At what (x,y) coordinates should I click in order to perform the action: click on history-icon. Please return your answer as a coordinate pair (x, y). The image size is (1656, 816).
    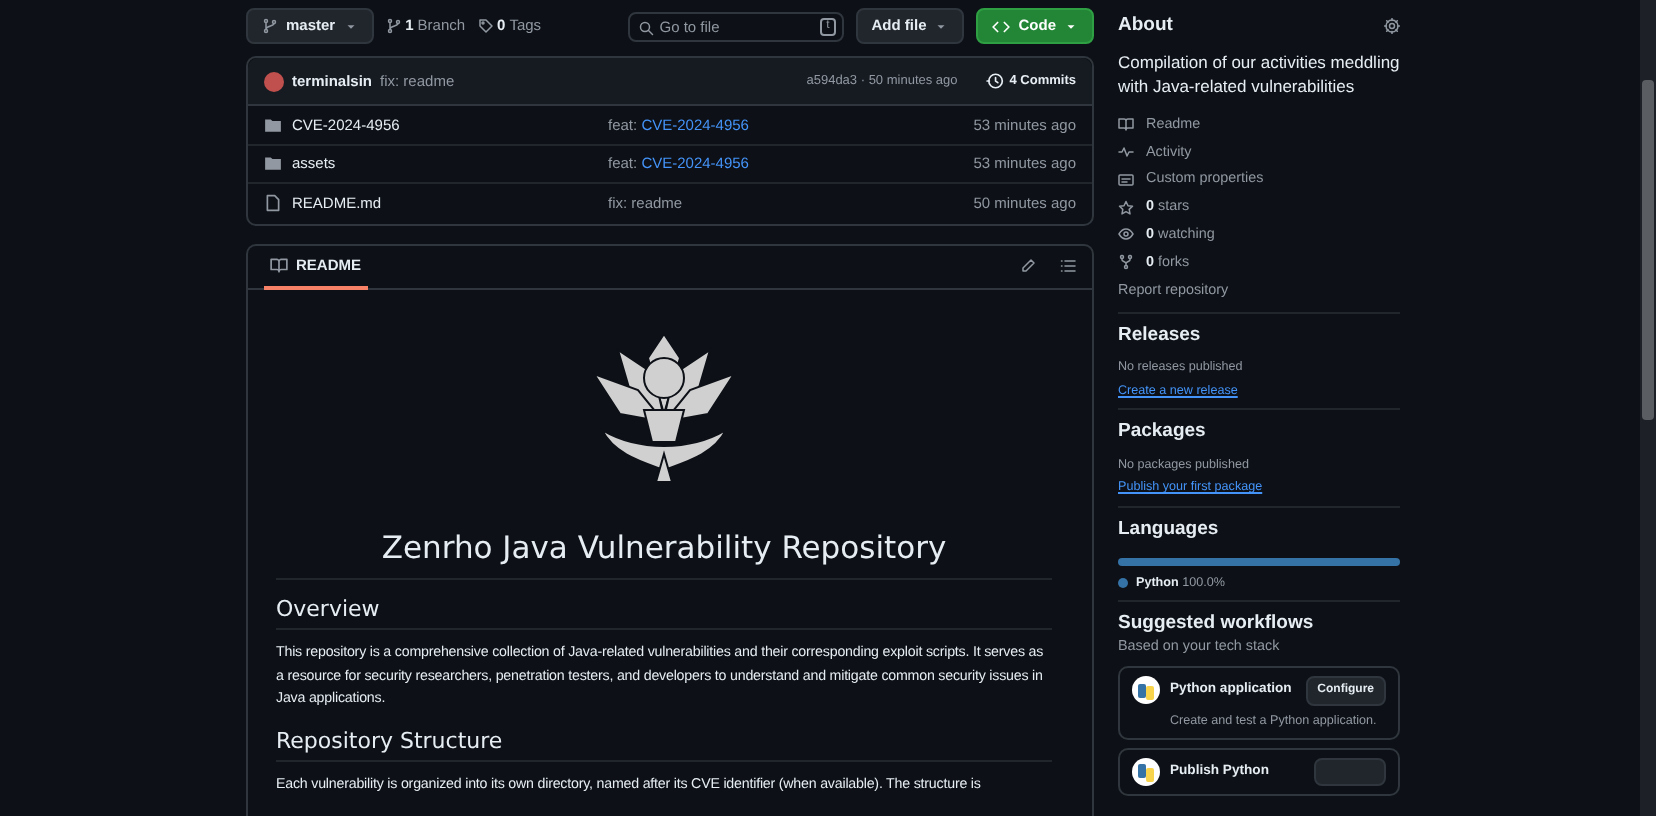
    Looking at the image, I should click on (994, 81).